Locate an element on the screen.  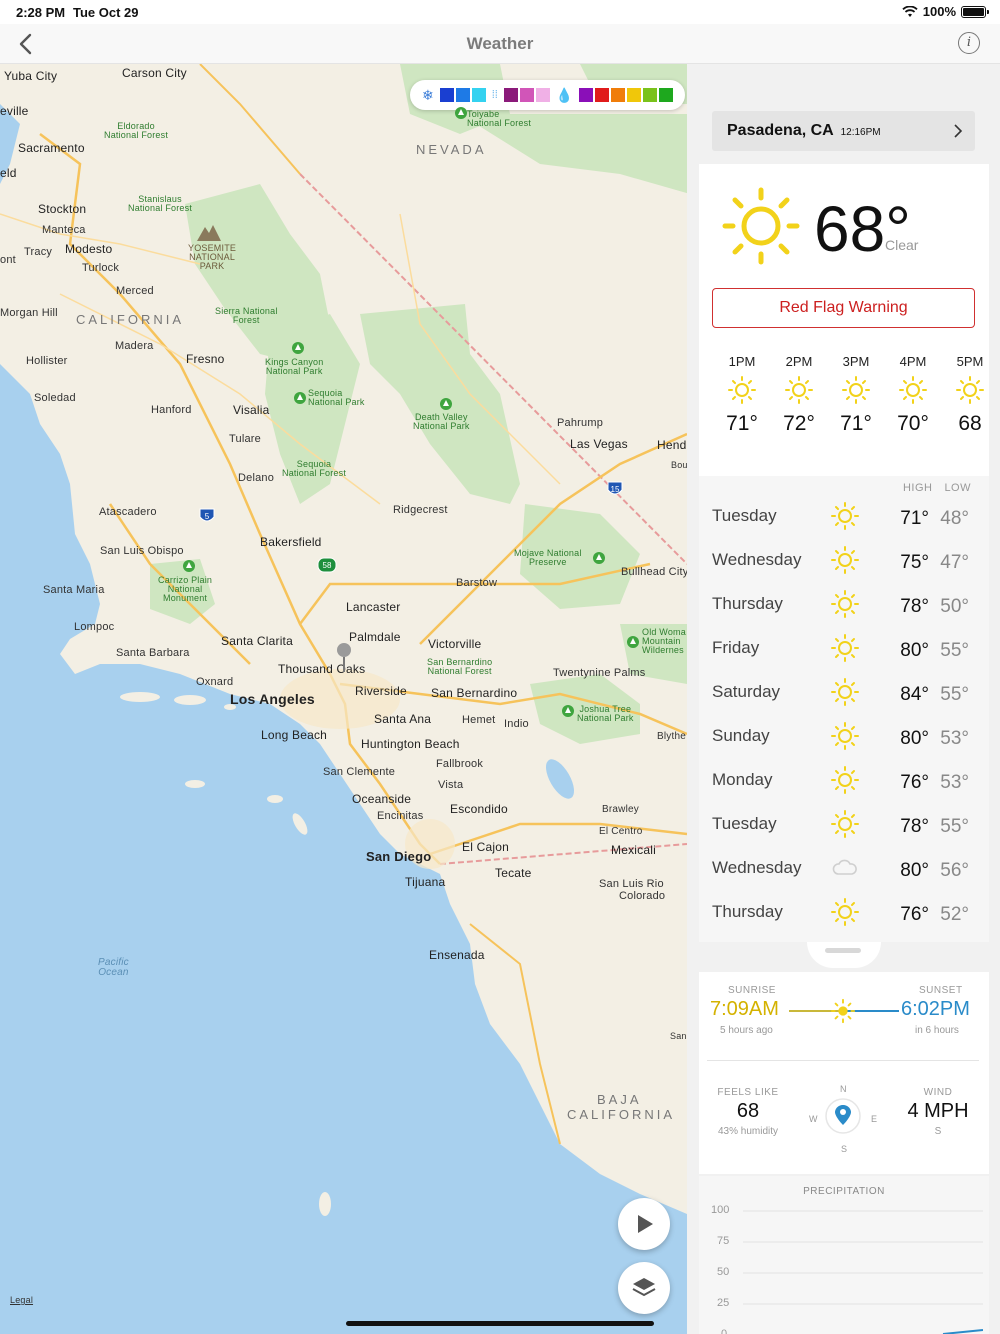
city-label: Atascadero is located at coordinates (128, 512).